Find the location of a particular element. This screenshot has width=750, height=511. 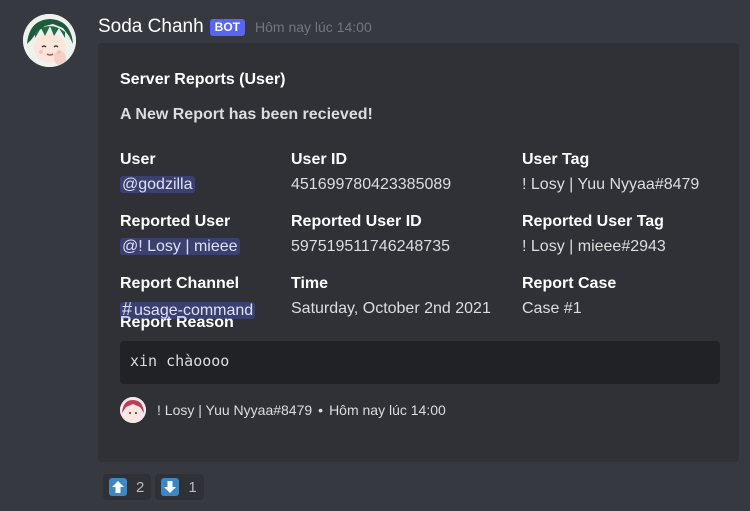

up-arrow-icon is located at coordinates (118, 487).